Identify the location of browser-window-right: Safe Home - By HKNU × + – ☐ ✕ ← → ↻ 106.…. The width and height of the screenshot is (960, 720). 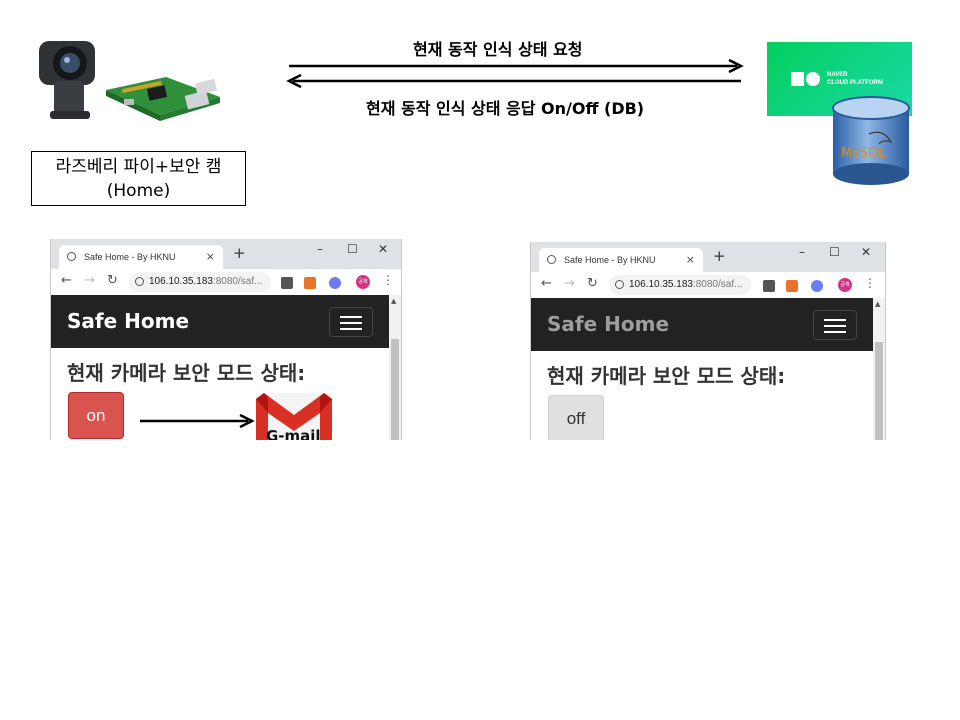
(708, 341).